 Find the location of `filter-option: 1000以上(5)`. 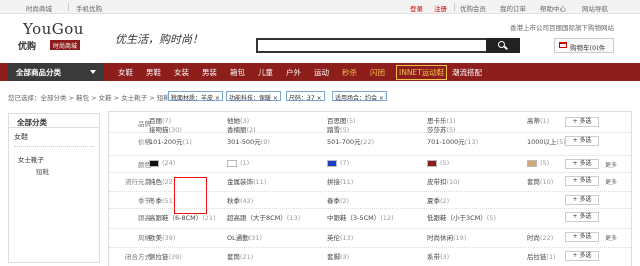

filter-option: 1000以上(5) is located at coordinates (546, 141).